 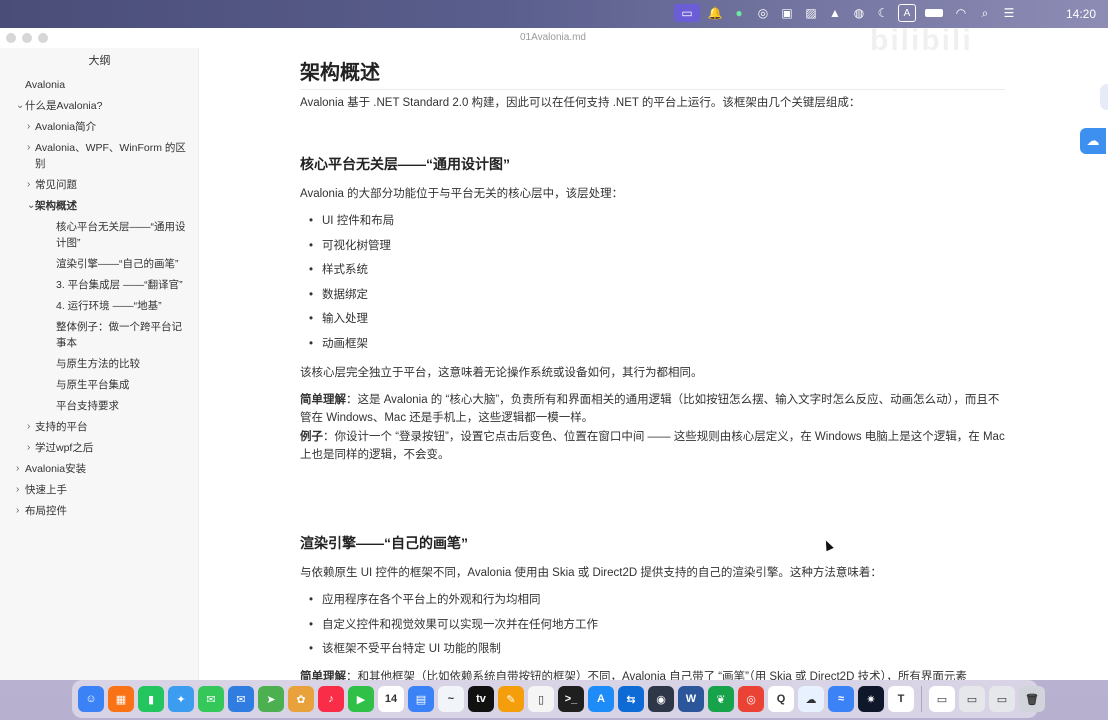 What do you see at coordinates (934, 13) in the screenshot?
I see `battery-icon` at bounding box center [934, 13].